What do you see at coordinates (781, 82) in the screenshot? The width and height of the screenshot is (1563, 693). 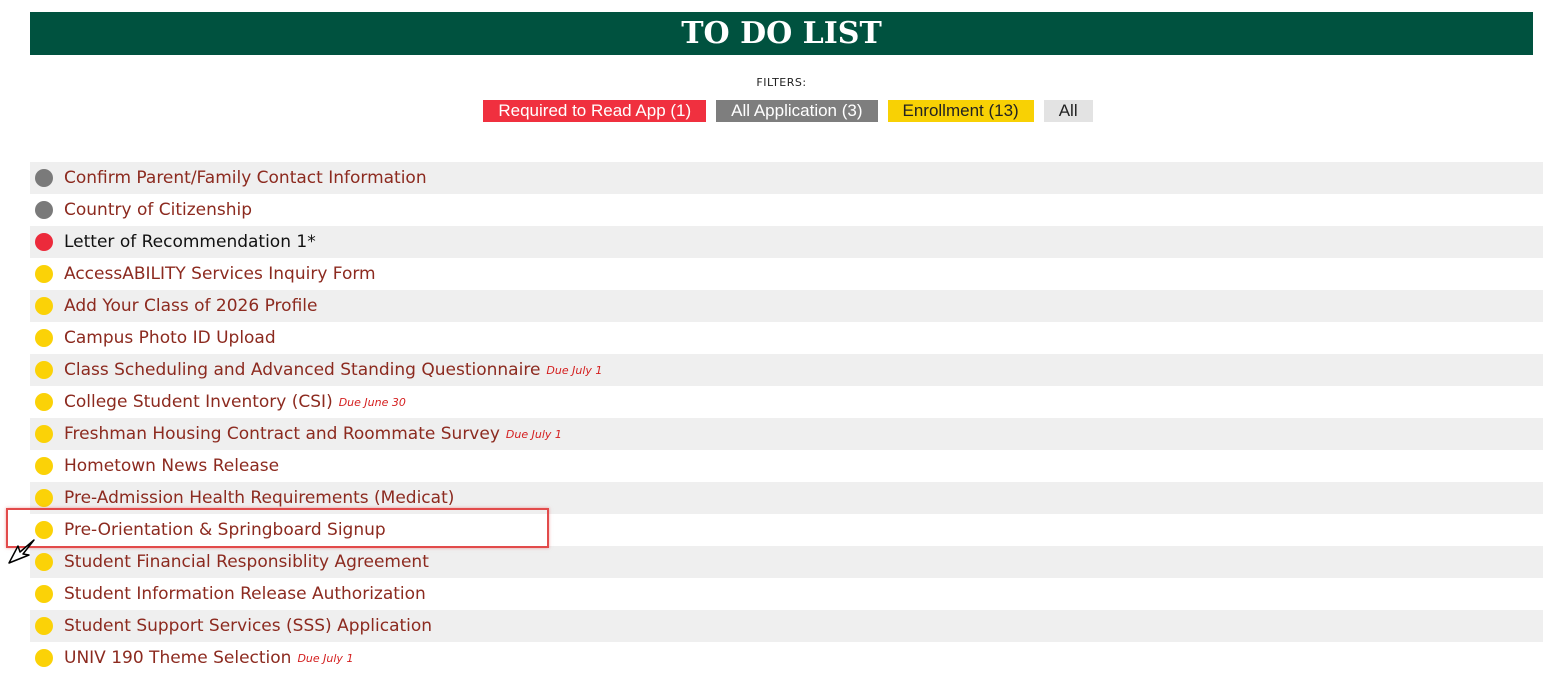 I see `filters-label: FILTERS:` at bounding box center [781, 82].